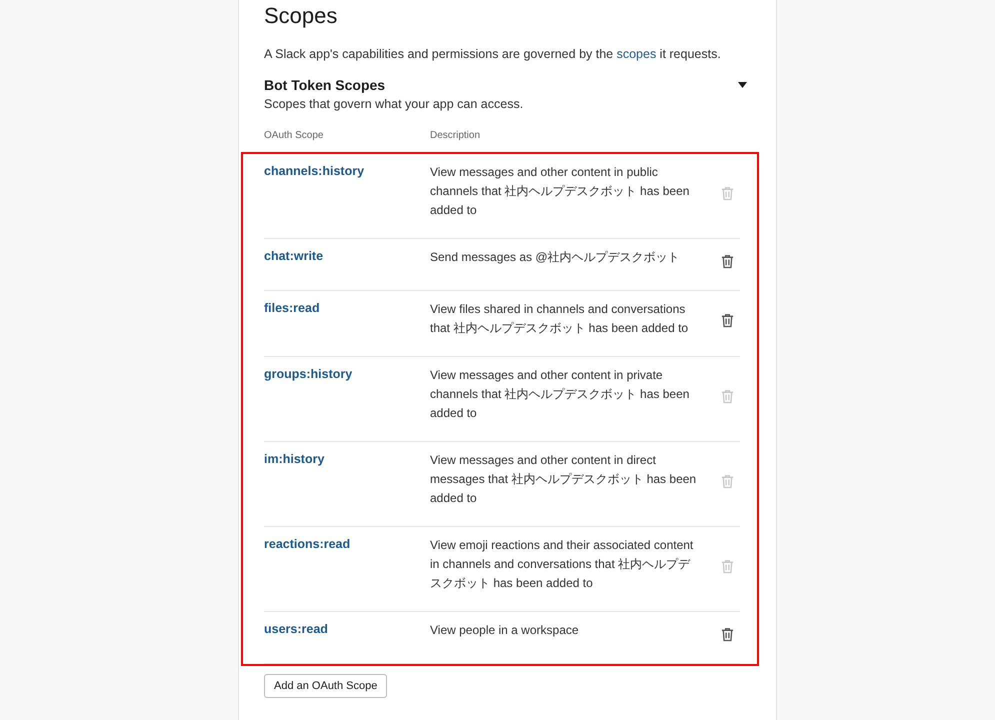  I want to click on scope-description: Send messages as @社内ヘルプデスクボット, so click(555, 257).